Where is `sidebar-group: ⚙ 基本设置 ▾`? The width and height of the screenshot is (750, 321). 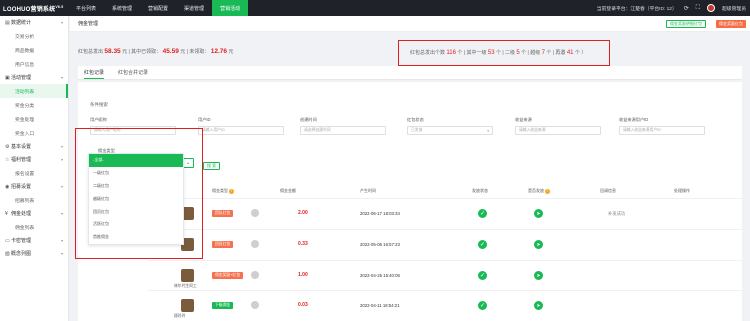 sidebar-group: ⚙ 基本设置 ▾ is located at coordinates (34, 146).